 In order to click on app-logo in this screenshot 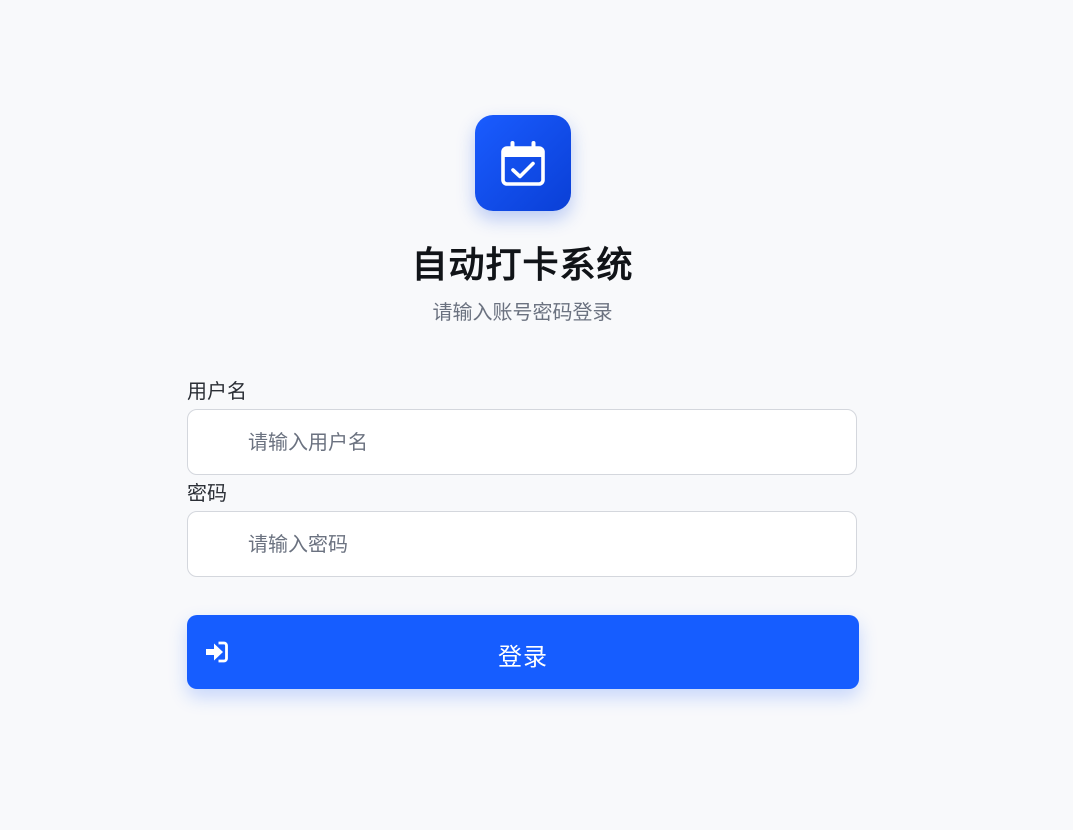, I will do `click(523, 163)`.